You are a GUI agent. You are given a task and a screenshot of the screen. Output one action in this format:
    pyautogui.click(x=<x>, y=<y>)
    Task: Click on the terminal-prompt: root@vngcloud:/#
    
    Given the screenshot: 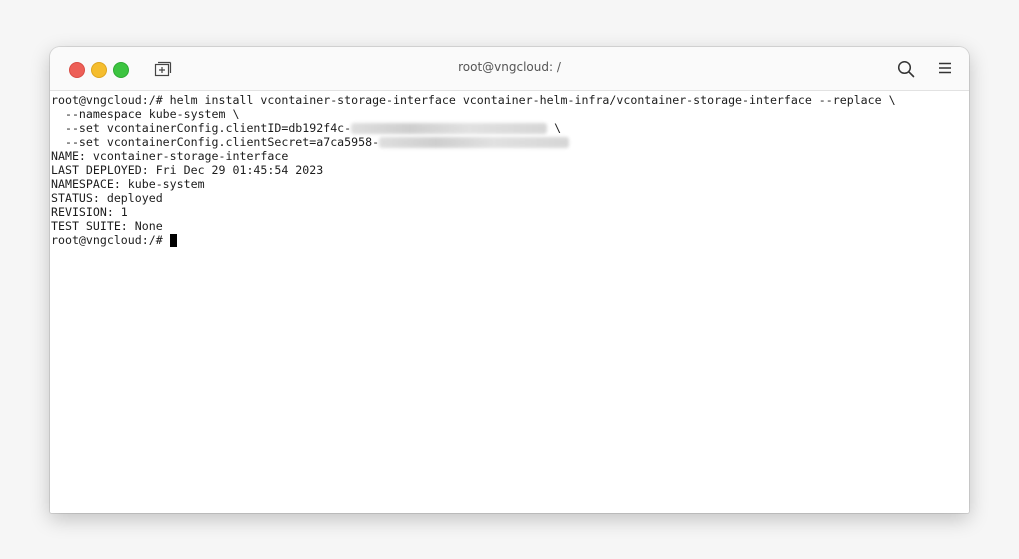 What is the action you would take?
    pyautogui.click(x=110, y=240)
    